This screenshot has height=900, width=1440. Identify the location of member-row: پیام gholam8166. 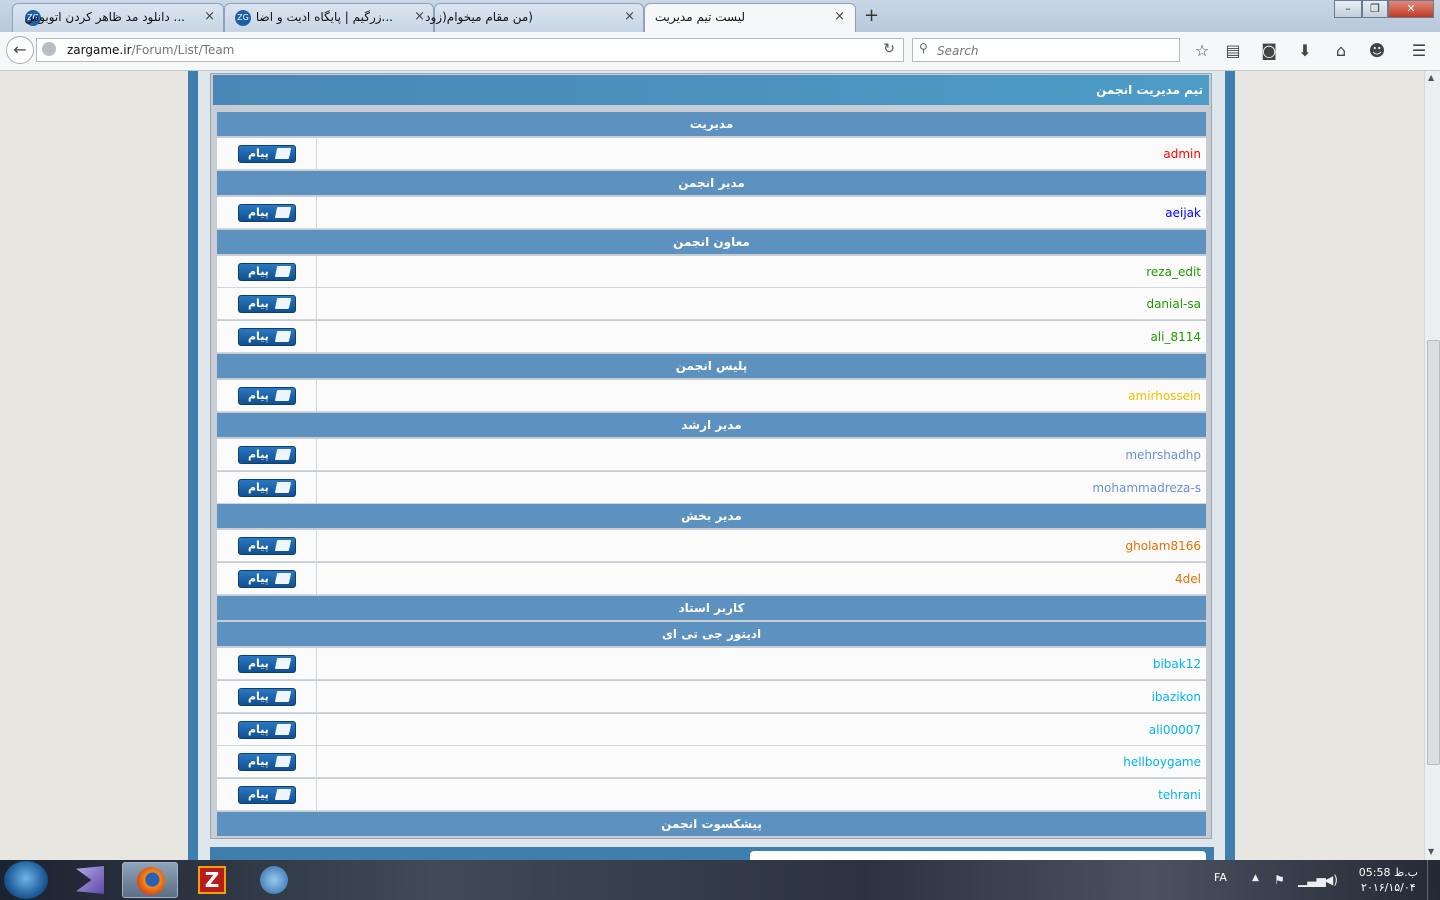
(711, 546).